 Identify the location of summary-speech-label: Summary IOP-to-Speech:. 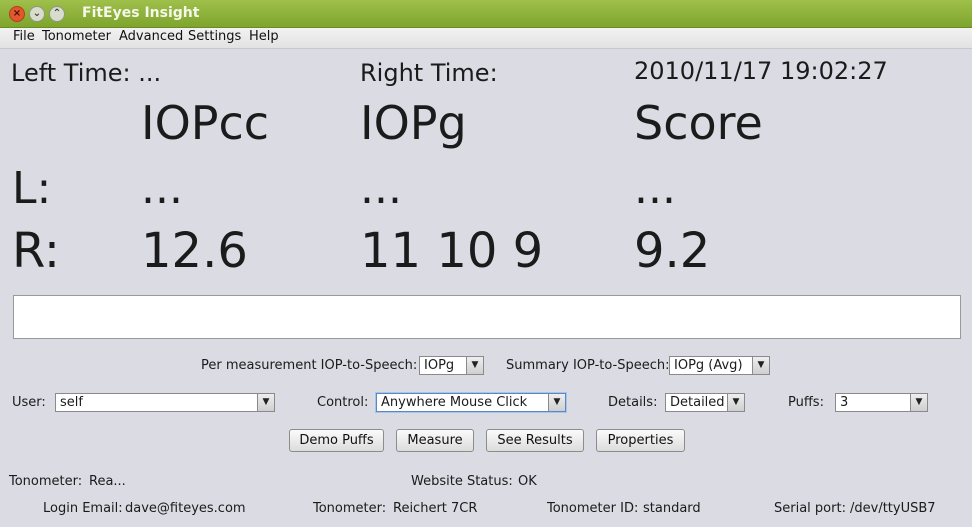
(588, 365).